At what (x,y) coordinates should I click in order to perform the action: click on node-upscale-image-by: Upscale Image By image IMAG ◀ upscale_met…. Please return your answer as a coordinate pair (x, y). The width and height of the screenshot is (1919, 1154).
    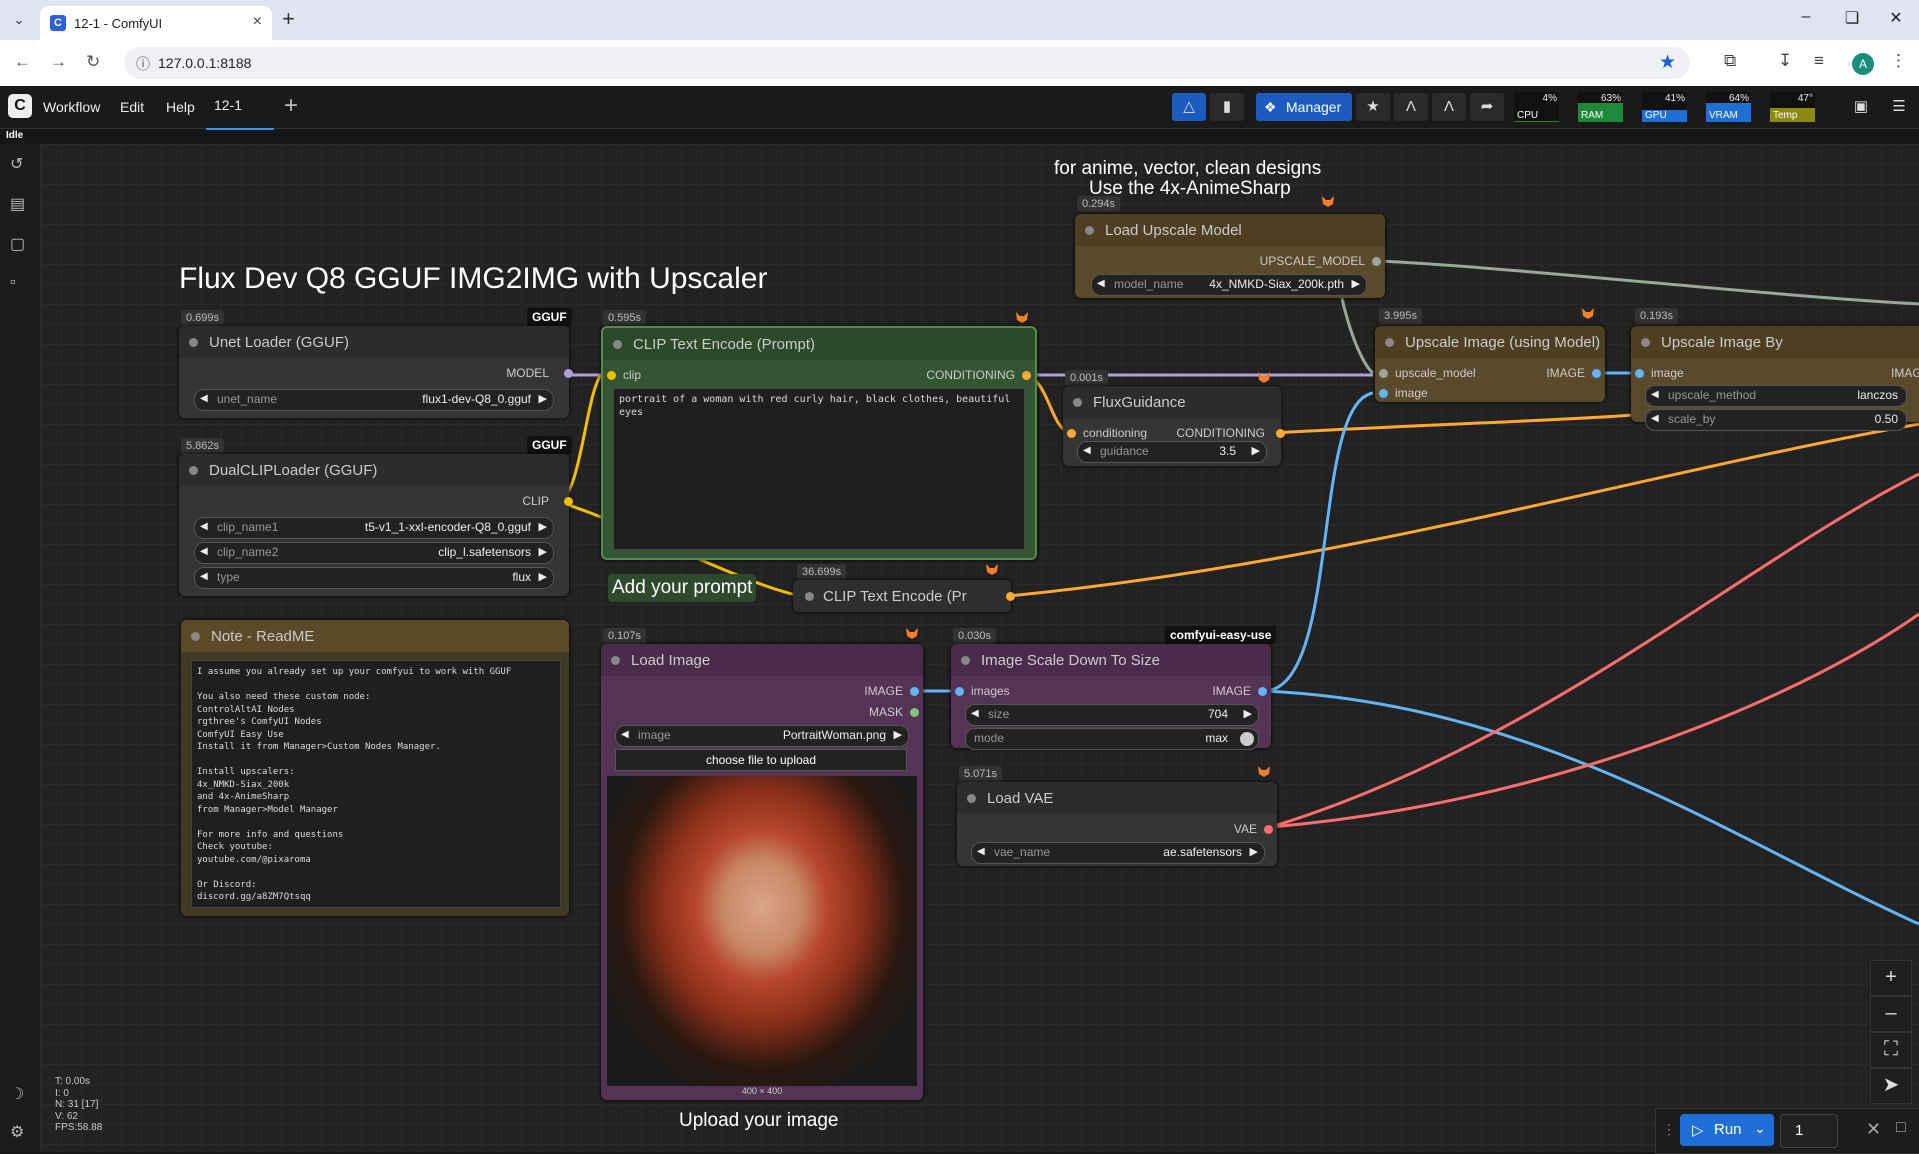
    Looking at the image, I should click on (1775, 378).